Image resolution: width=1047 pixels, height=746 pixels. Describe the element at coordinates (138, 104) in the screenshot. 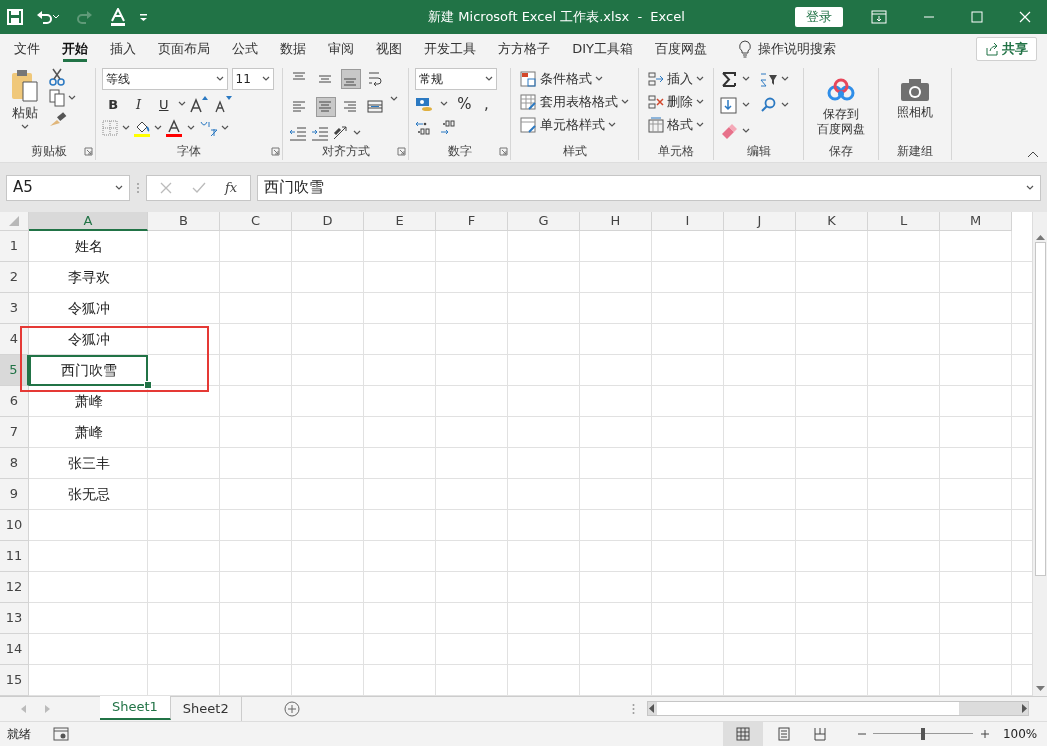

I see `italic-button: I` at that location.